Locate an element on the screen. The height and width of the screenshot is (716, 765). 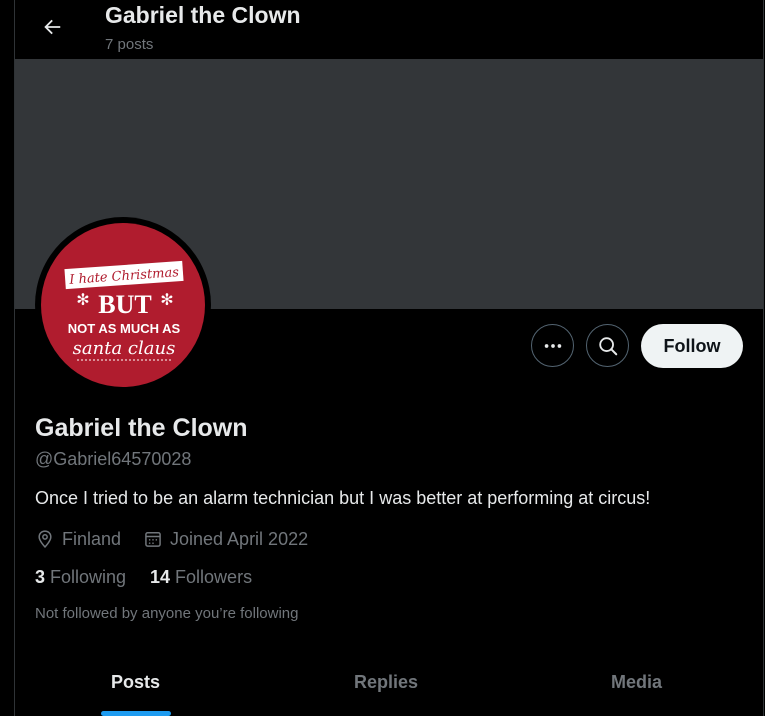
avatar-line-2: BUT is located at coordinates (124, 304).